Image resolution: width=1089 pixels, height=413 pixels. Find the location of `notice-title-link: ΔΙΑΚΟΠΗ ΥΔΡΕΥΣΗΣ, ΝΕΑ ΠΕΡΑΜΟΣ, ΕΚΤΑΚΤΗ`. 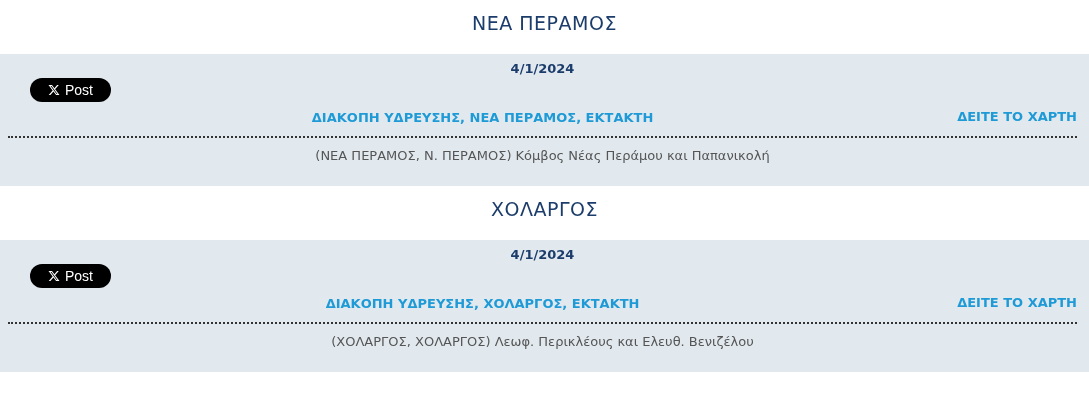

notice-title-link: ΔΙΑΚΟΠΗ ΥΔΡΕΥΣΗΣ, ΝΕΑ ΠΕΡΑΜΟΣ, ΕΚΤΑΚΤΗ is located at coordinates (482, 117).